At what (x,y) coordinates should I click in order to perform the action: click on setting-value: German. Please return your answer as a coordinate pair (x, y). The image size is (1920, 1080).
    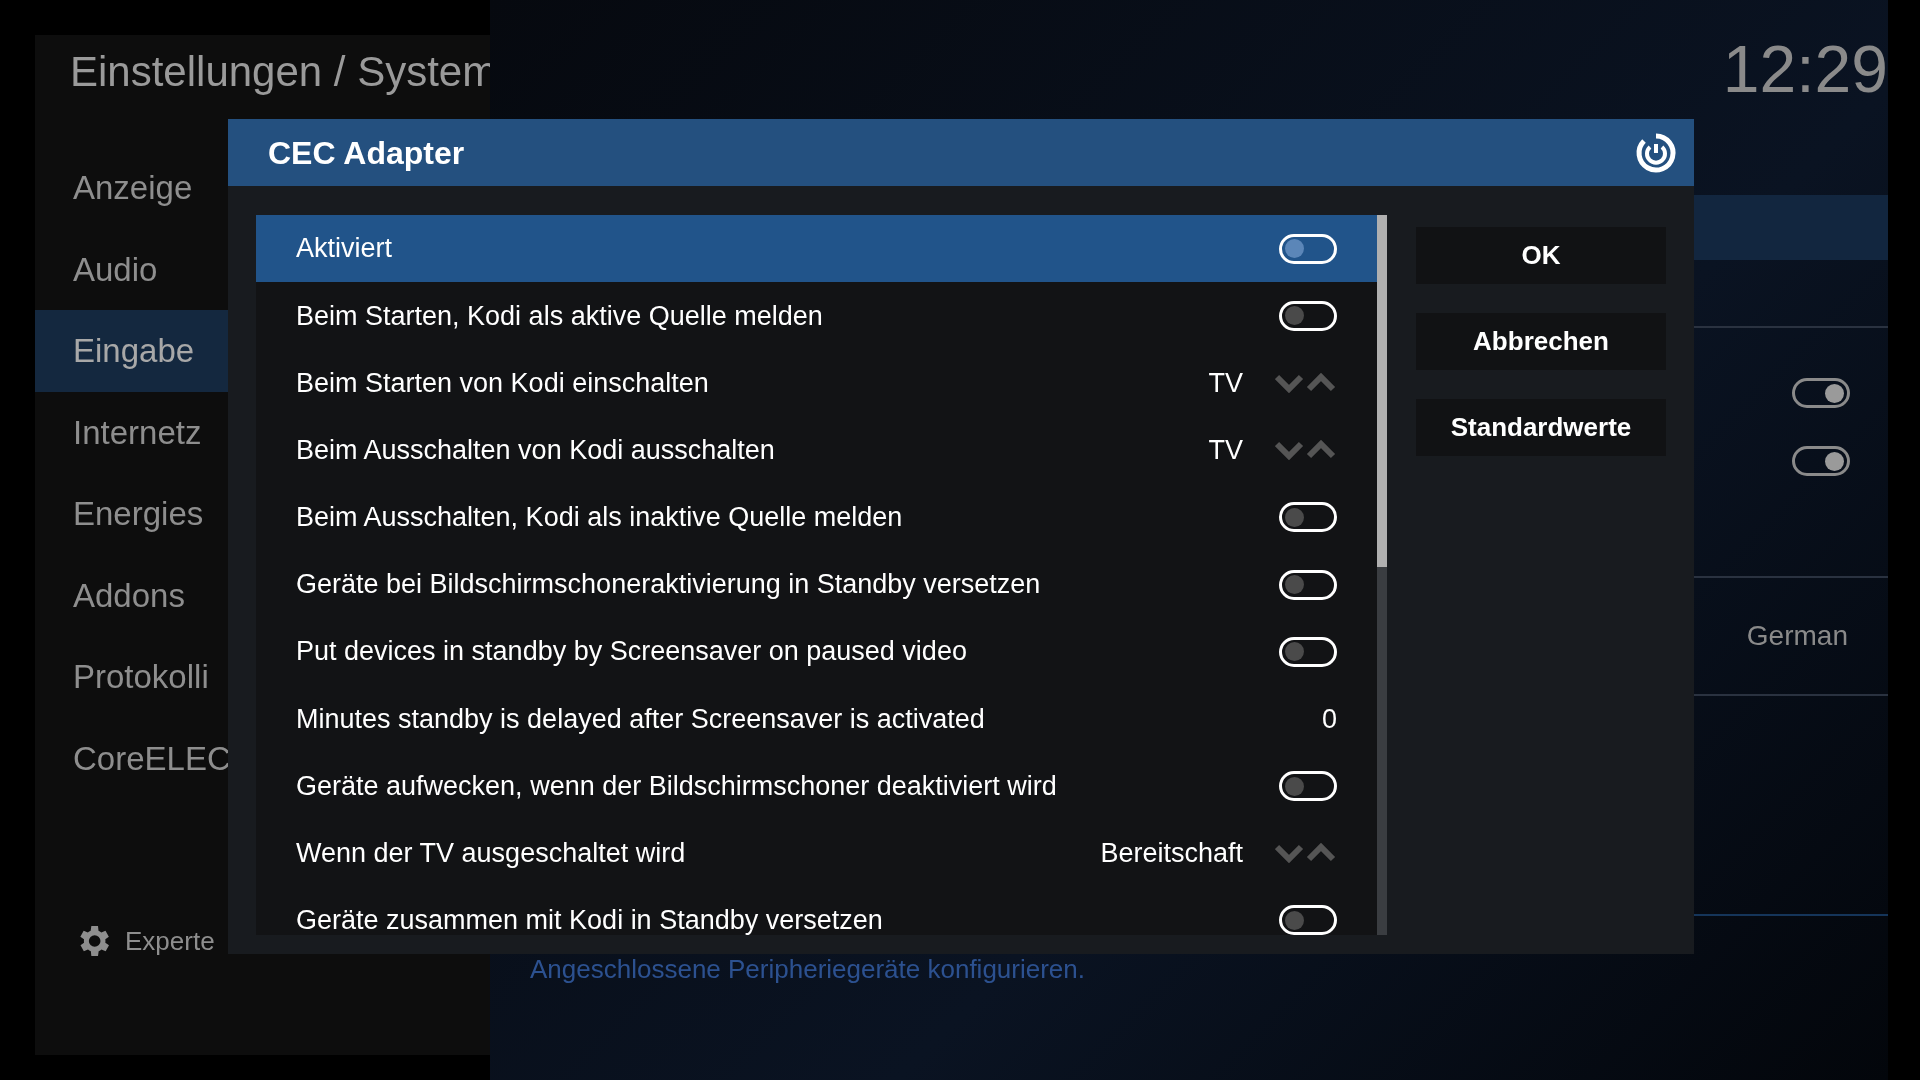
    Looking at the image, I should click on (1797, 636).